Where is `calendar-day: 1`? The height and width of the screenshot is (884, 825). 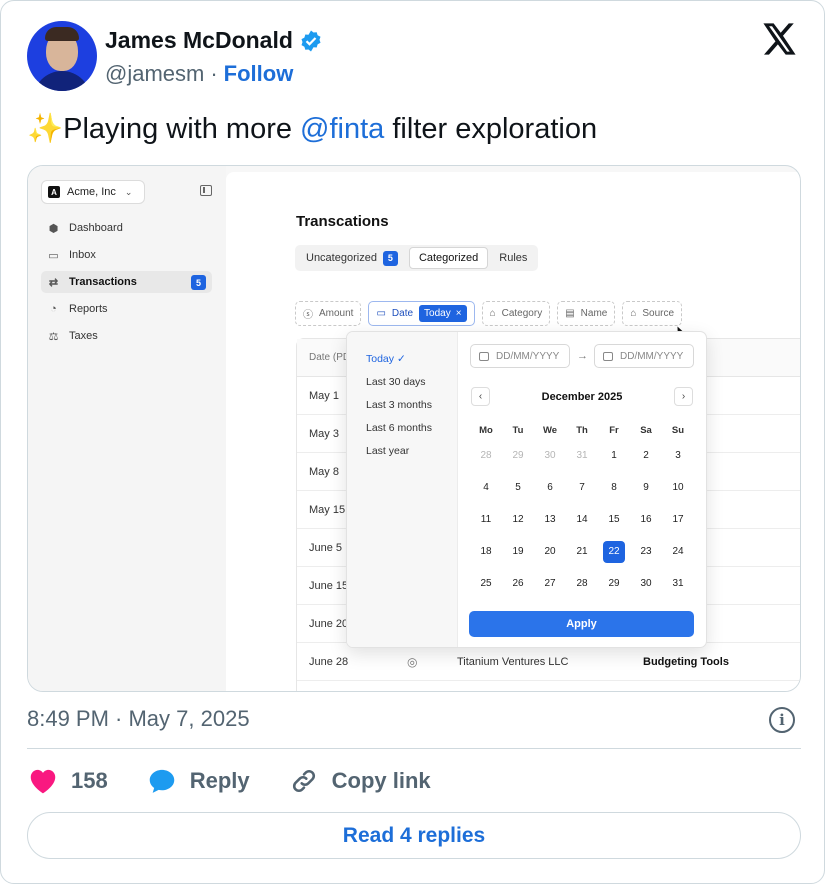
calendar-day: 1 is located at coordinates (614, 456).